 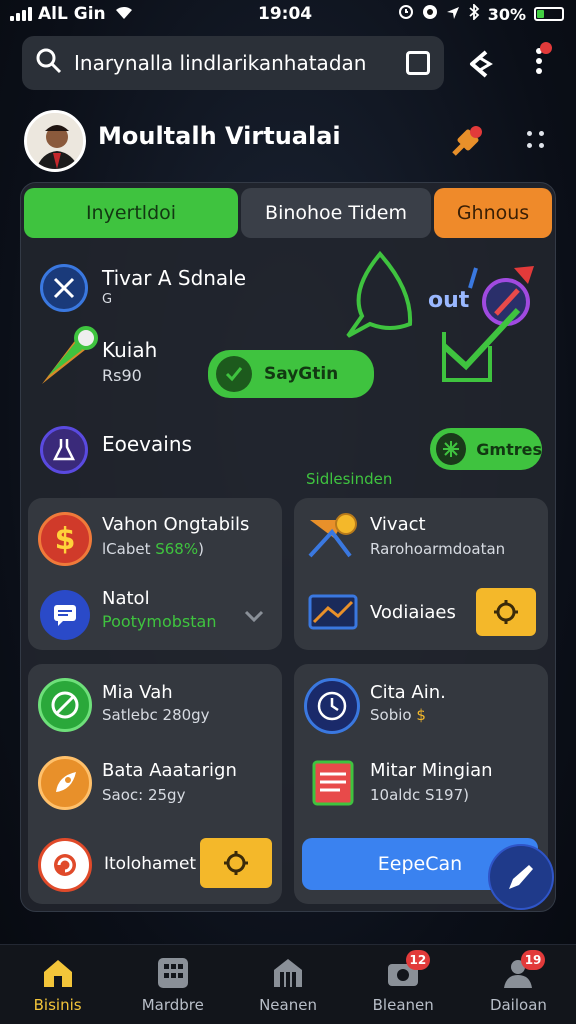 I want to click on tab-inyertldoi: Inyertldoi, so click(x=131, y=213).